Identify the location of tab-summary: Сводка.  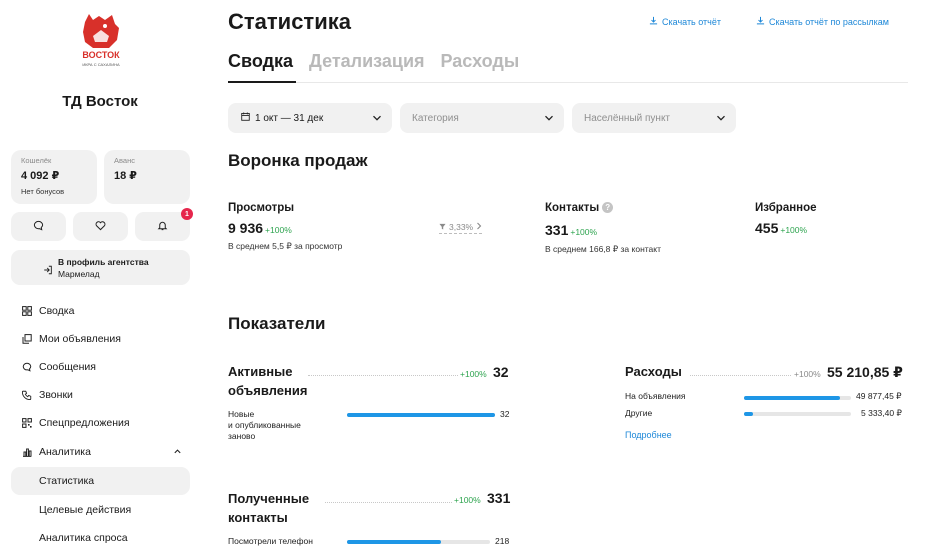
(260, 65).